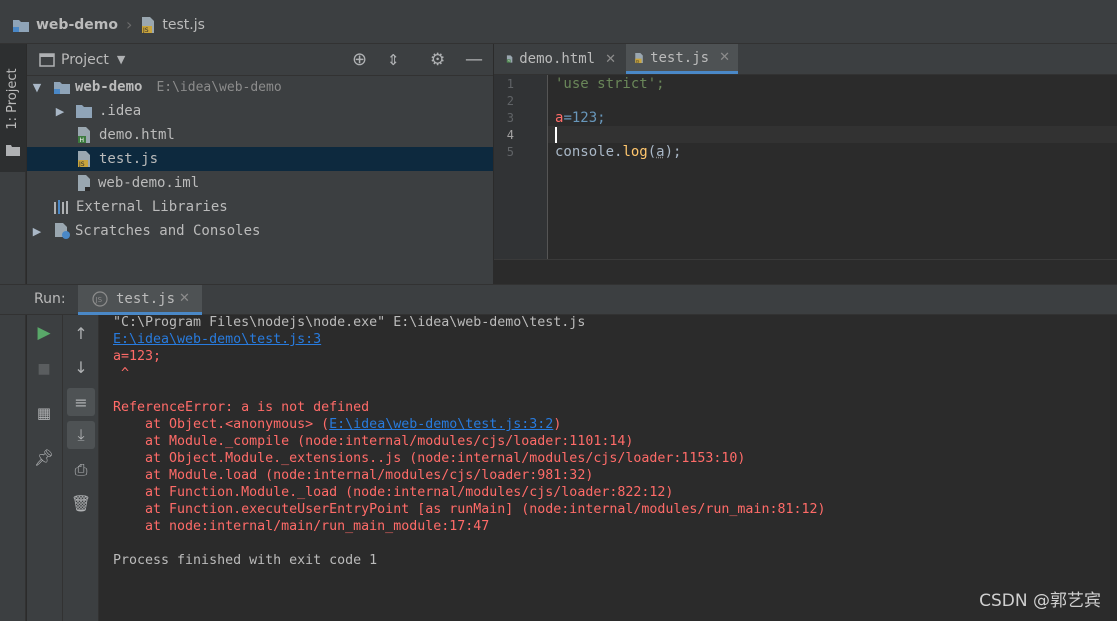 This screenshot has height=621, width=1117. I want to click on tree-item-demo-html: H demo.html, so click(260, 135).